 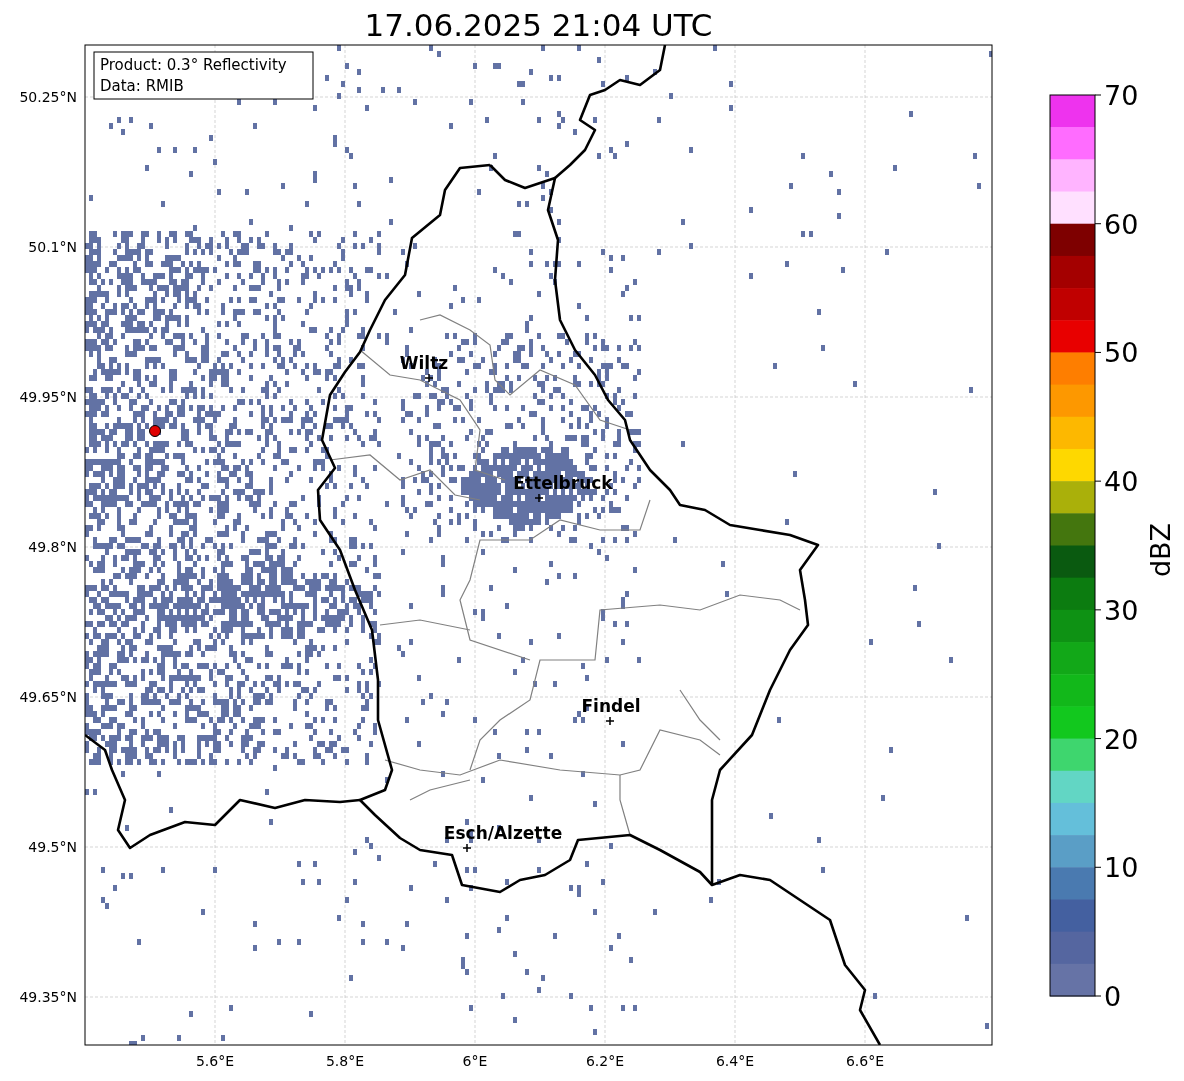 I want to click on colorbar-tick-label: 70, so click(x=1121, y=95).